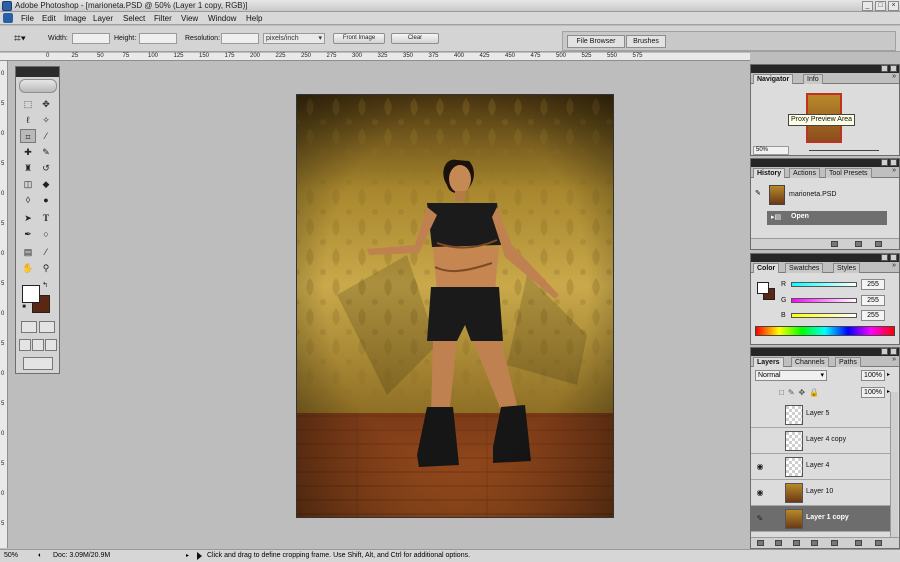  Describe the element at coordinates (760, 519) in the screenshot. I see `brush-icon: ✎` at that location.